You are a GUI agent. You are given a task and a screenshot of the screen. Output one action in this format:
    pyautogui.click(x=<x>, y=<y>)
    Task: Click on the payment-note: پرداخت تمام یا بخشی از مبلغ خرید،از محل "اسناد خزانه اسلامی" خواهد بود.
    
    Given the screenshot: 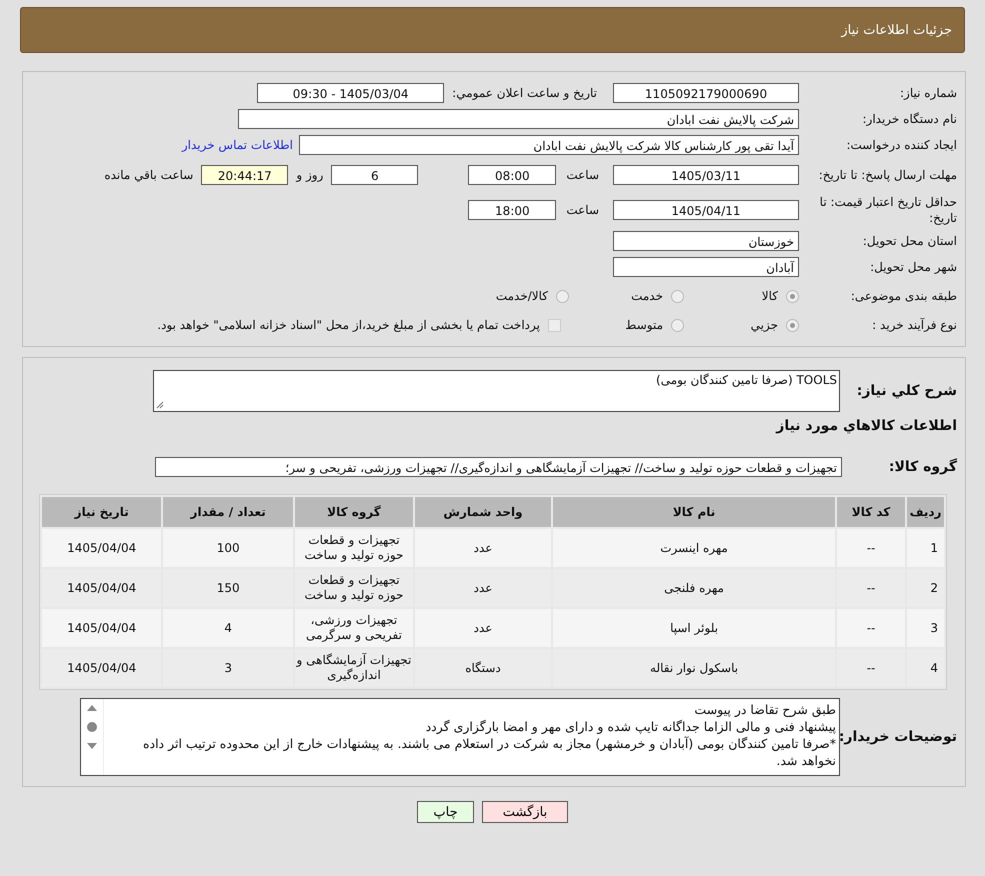 What is the action you would take?
    pyautogui.click(x=348, y=325)
    